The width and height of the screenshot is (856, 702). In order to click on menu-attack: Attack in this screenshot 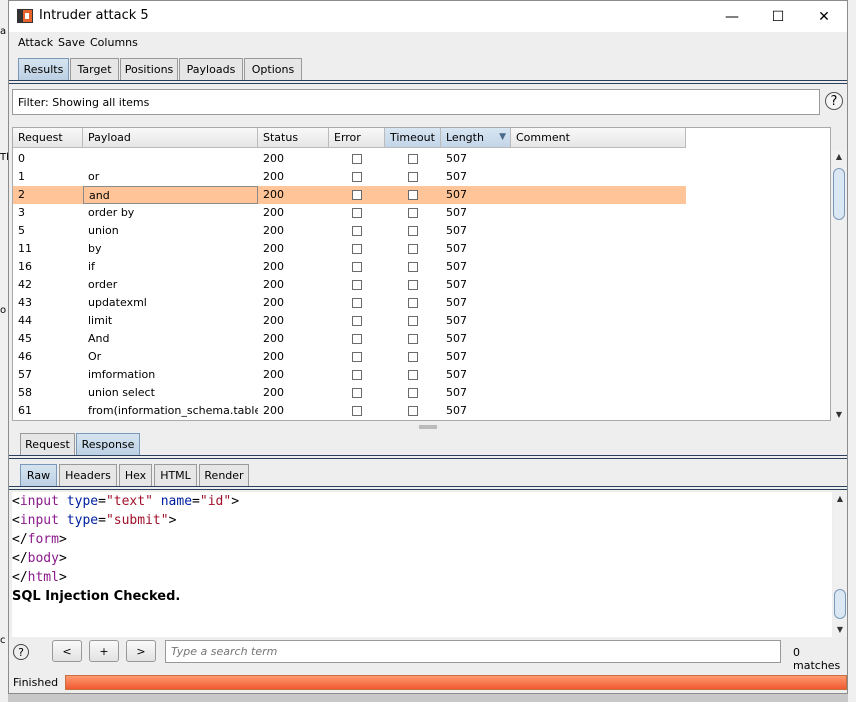, I will do `click(35, 42)`.